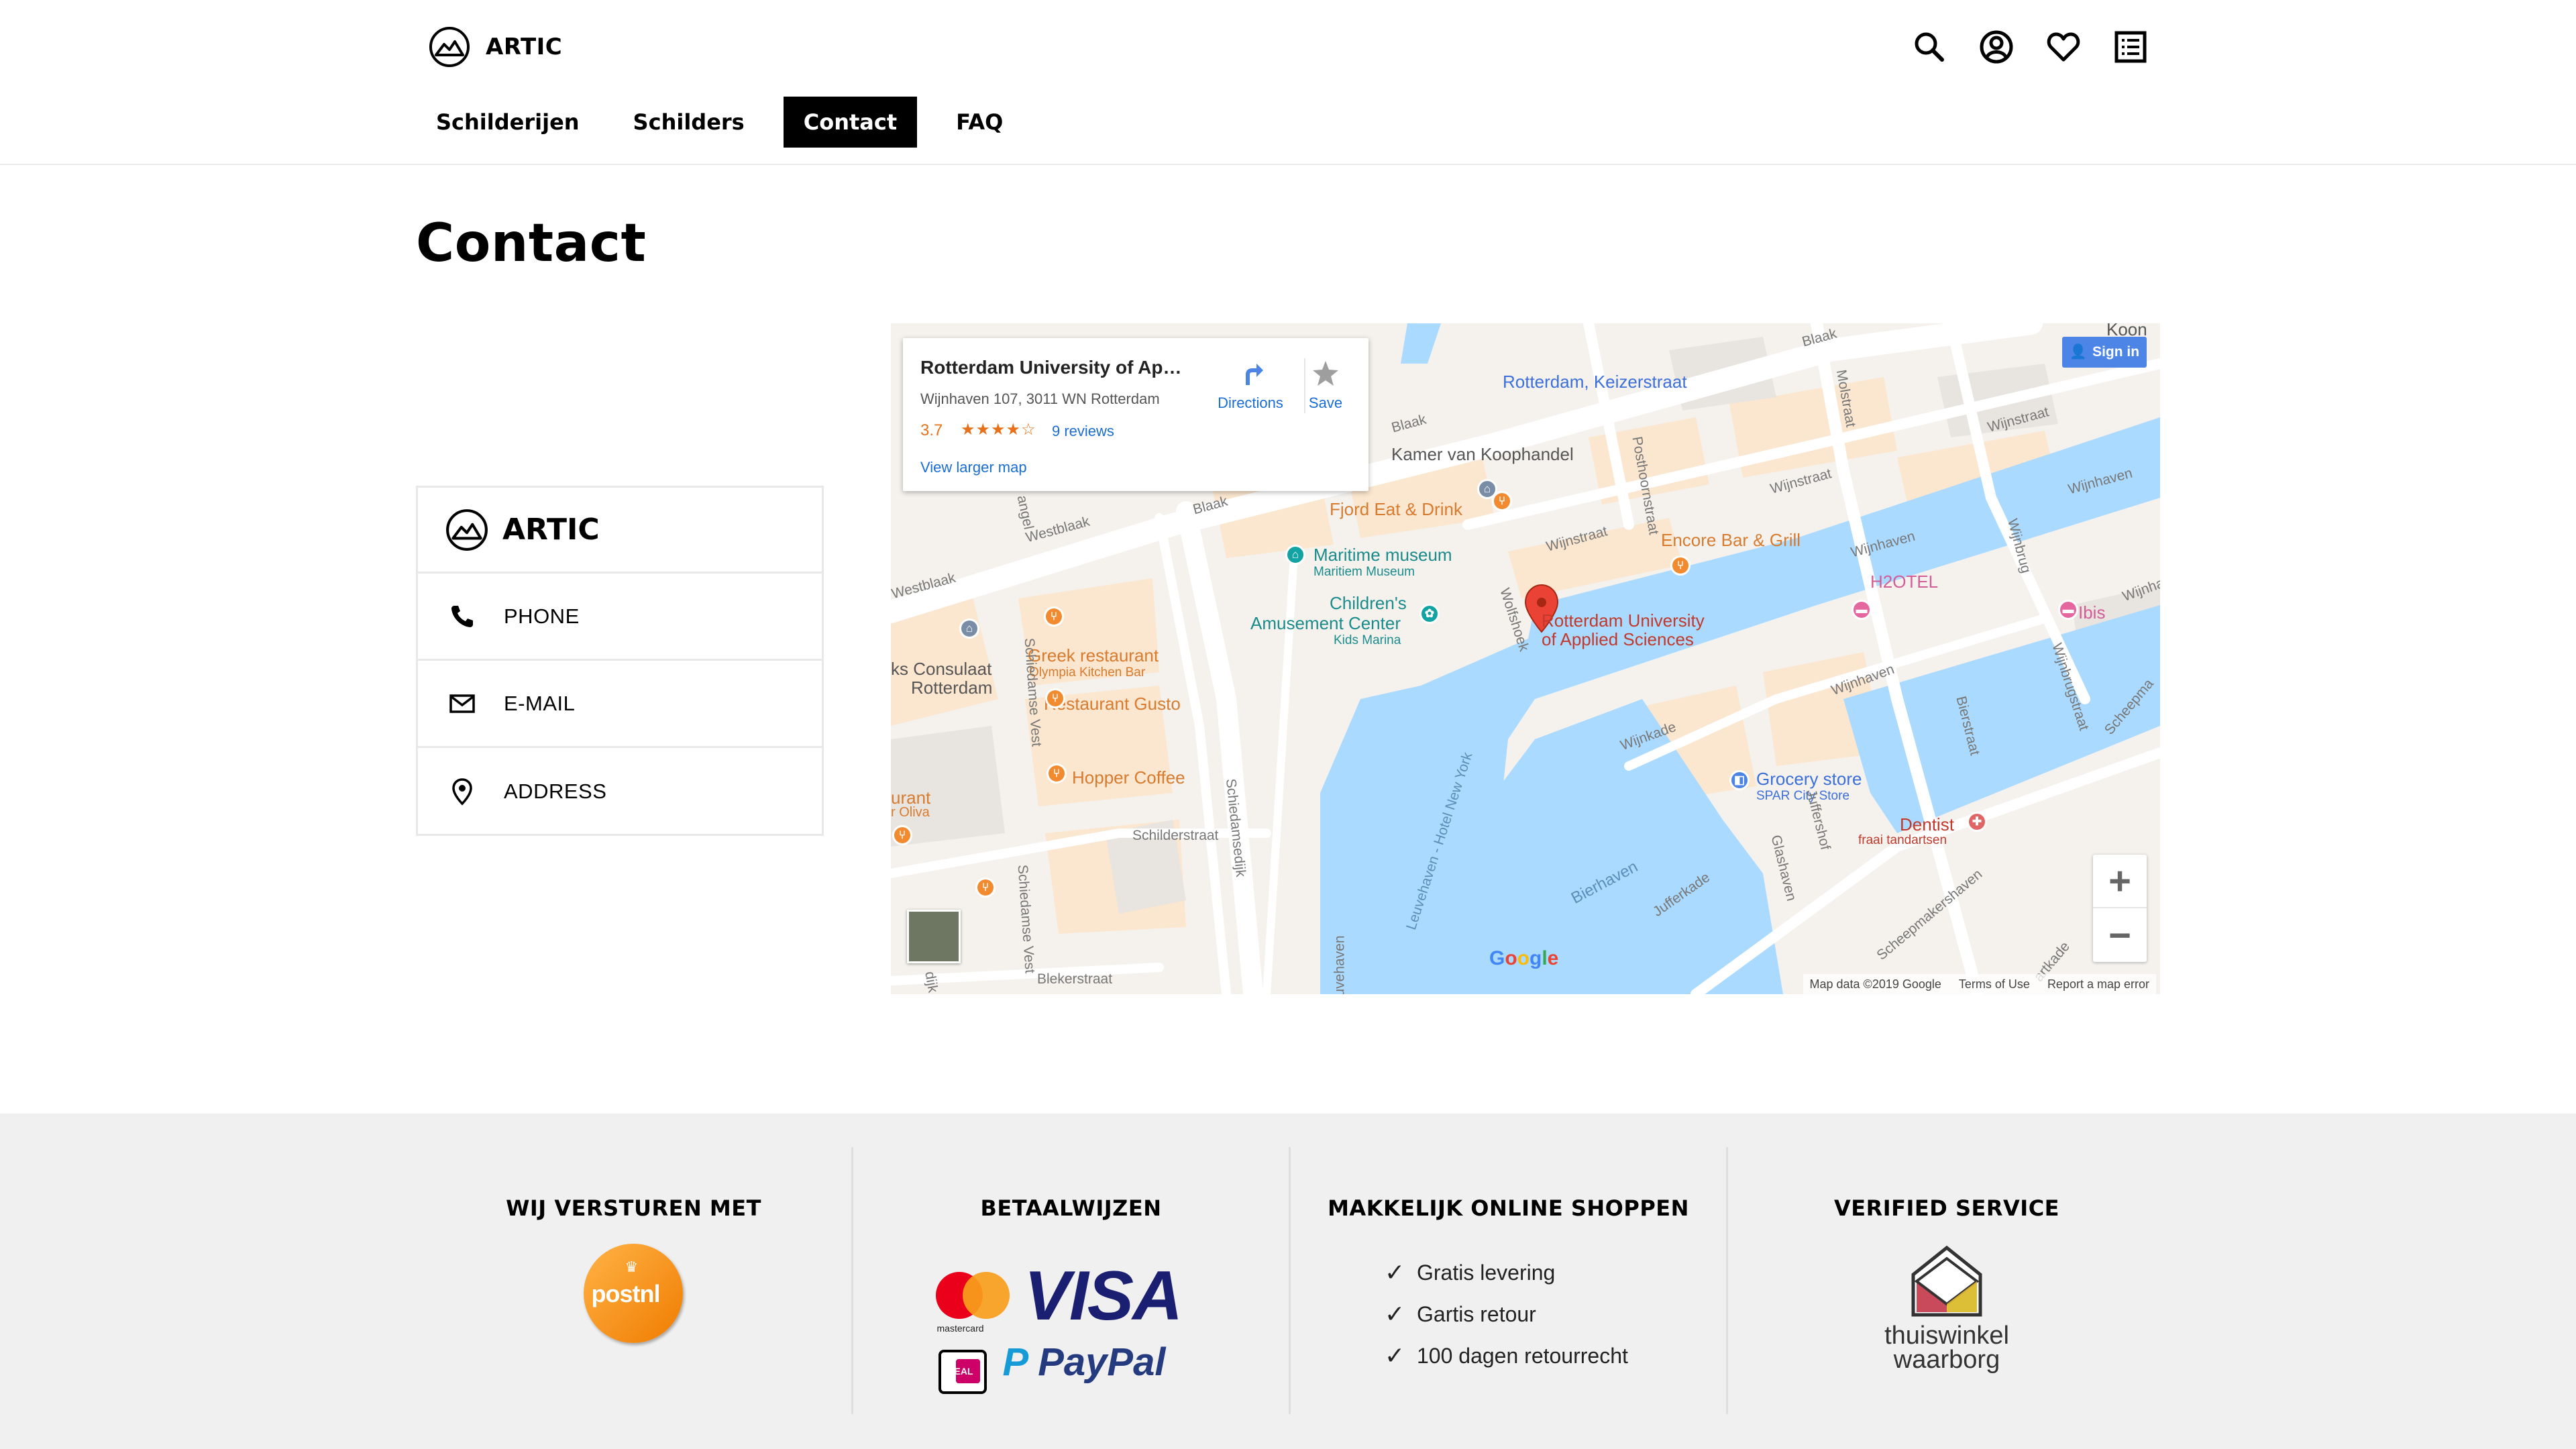  I want to click on view-larger-map-link: View larger map, so click(973, 467).